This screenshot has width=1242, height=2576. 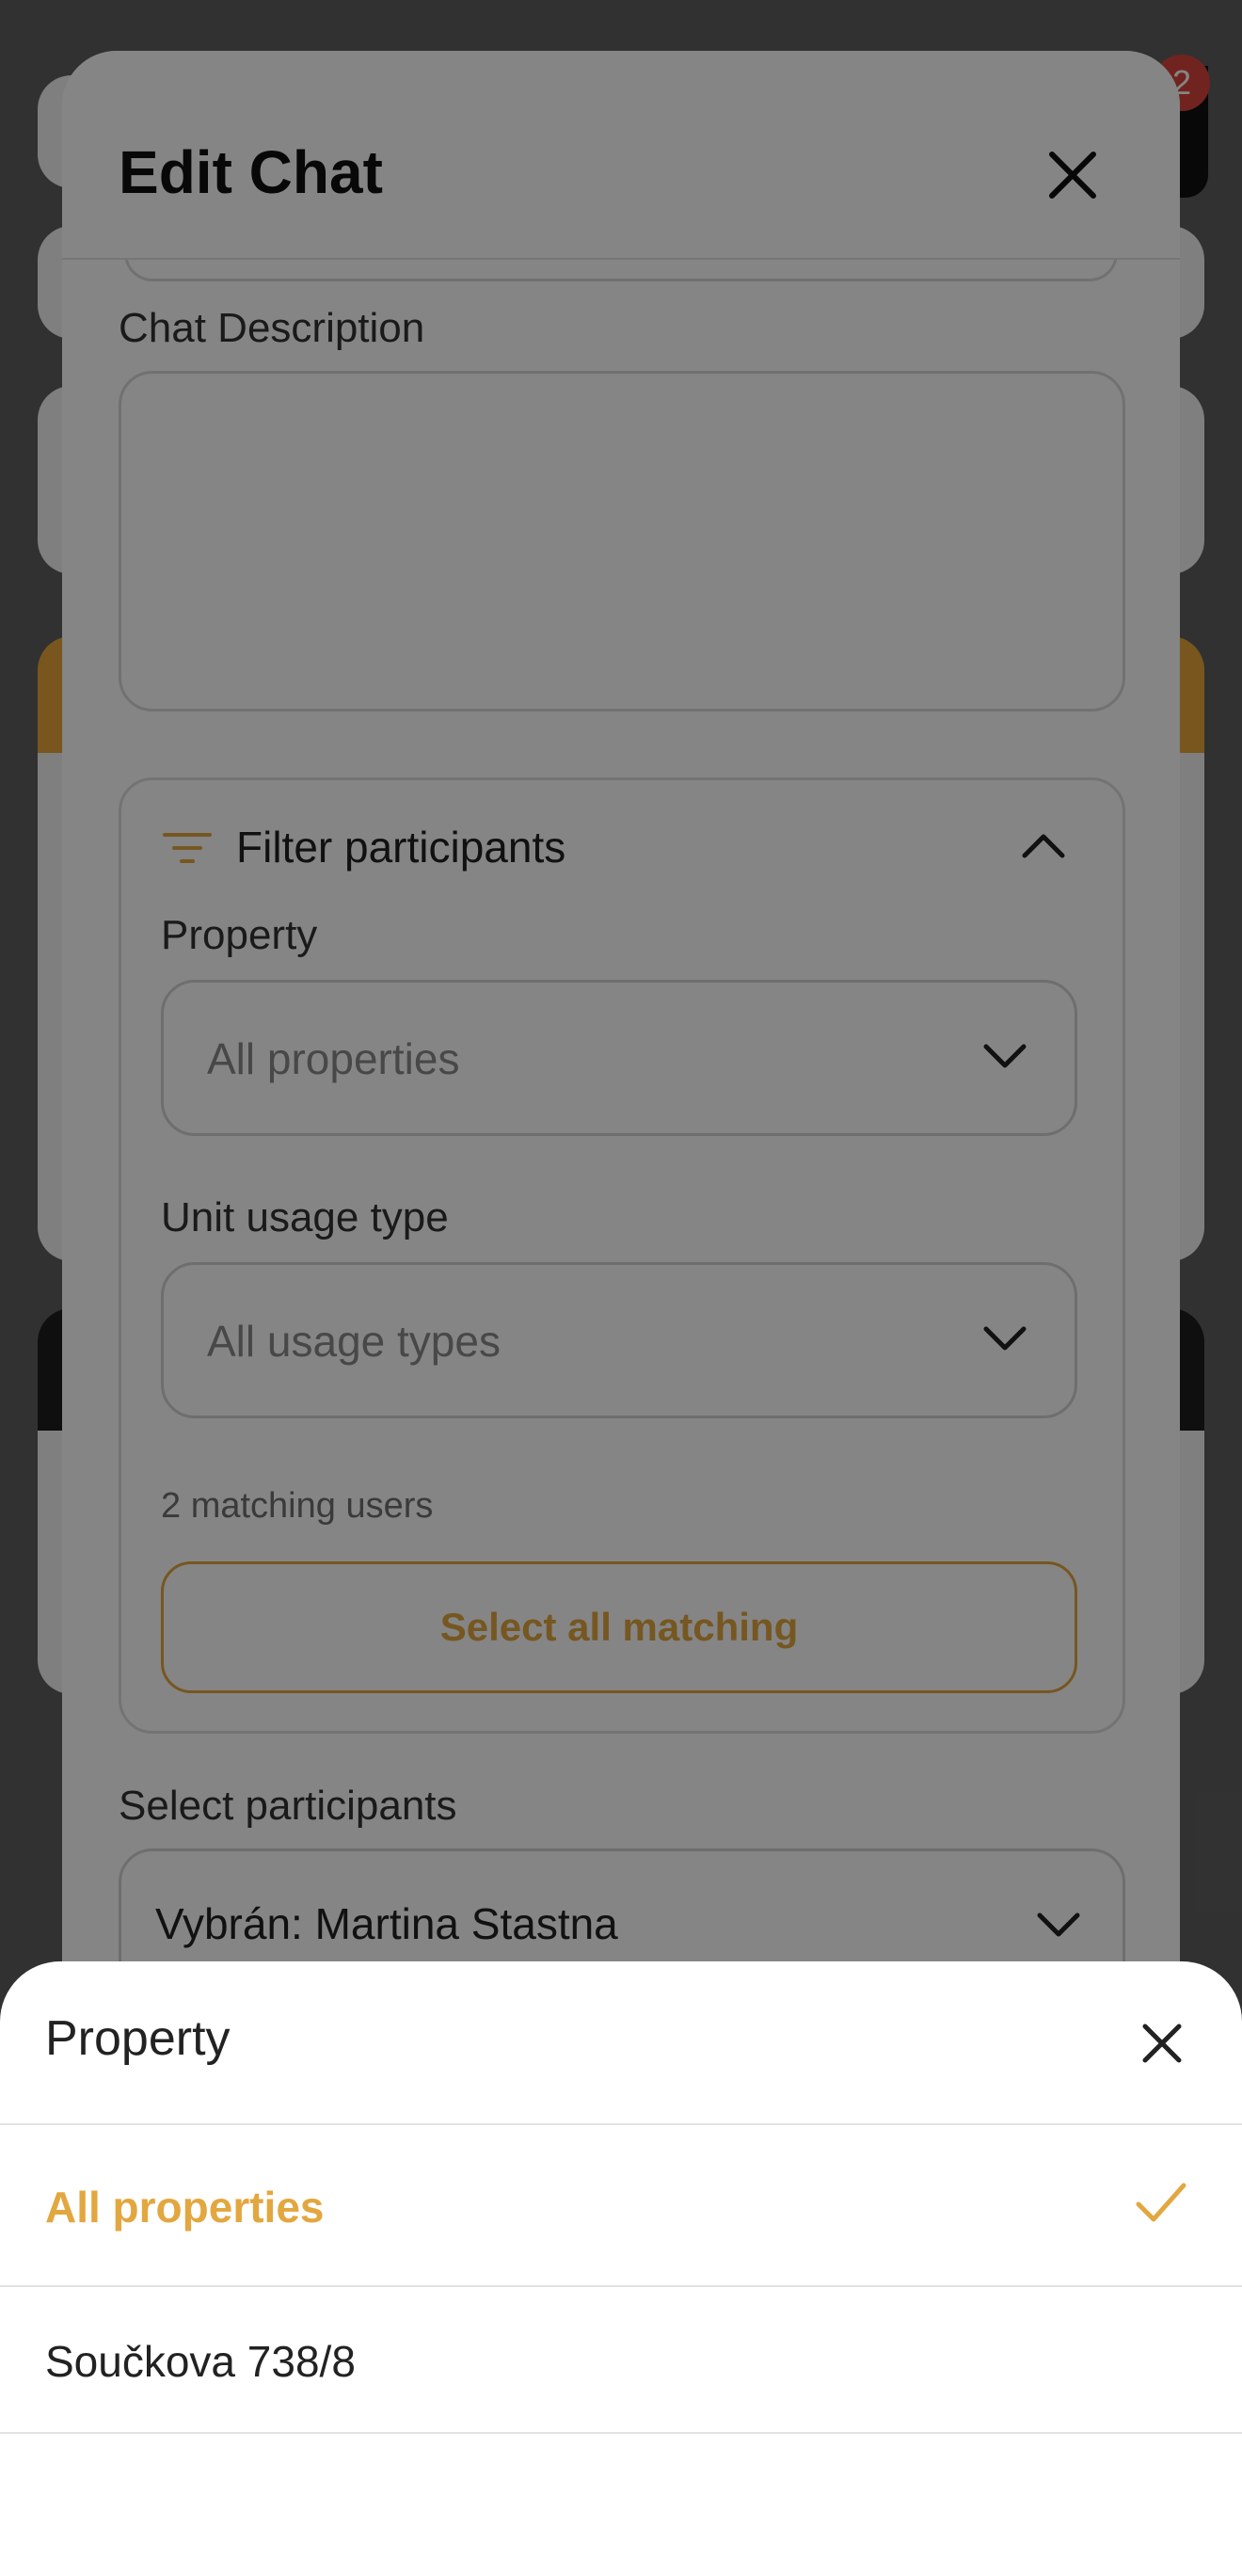 What do you see at coordinates (201, 2361) in the screenshot?
I see `option-label: Součkova 738/8` at bounding box center [201, 2361].